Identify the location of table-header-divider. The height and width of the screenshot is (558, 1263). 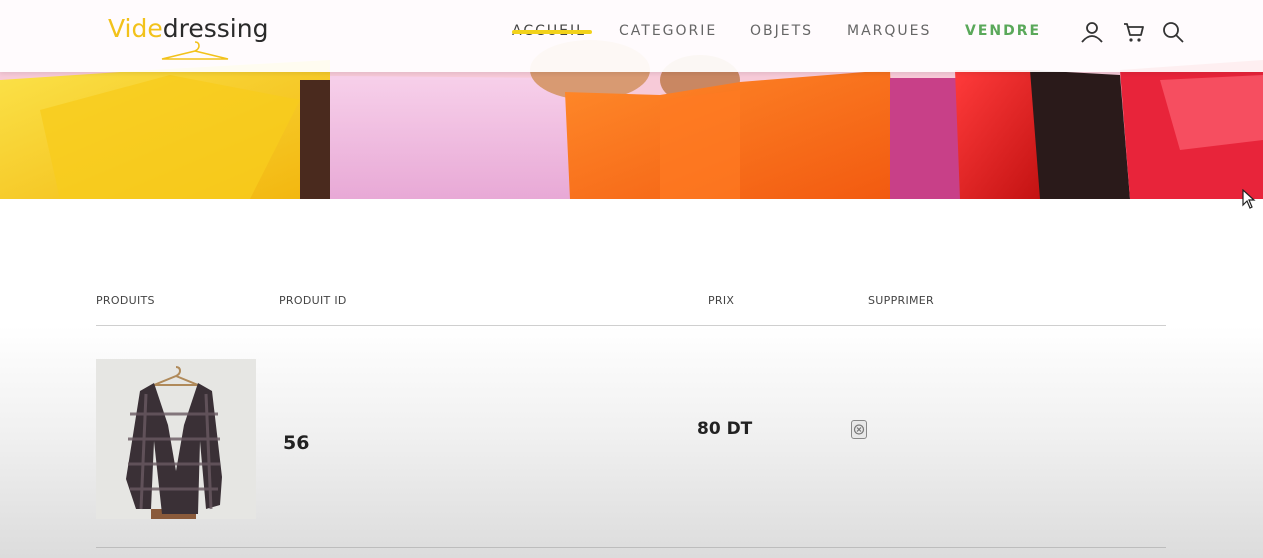
(631, 325).